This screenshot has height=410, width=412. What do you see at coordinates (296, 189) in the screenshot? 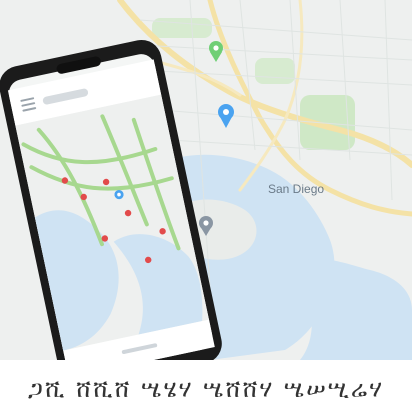
I see `map-label-san-diego: San Diego` at bounding box center [296, 189].